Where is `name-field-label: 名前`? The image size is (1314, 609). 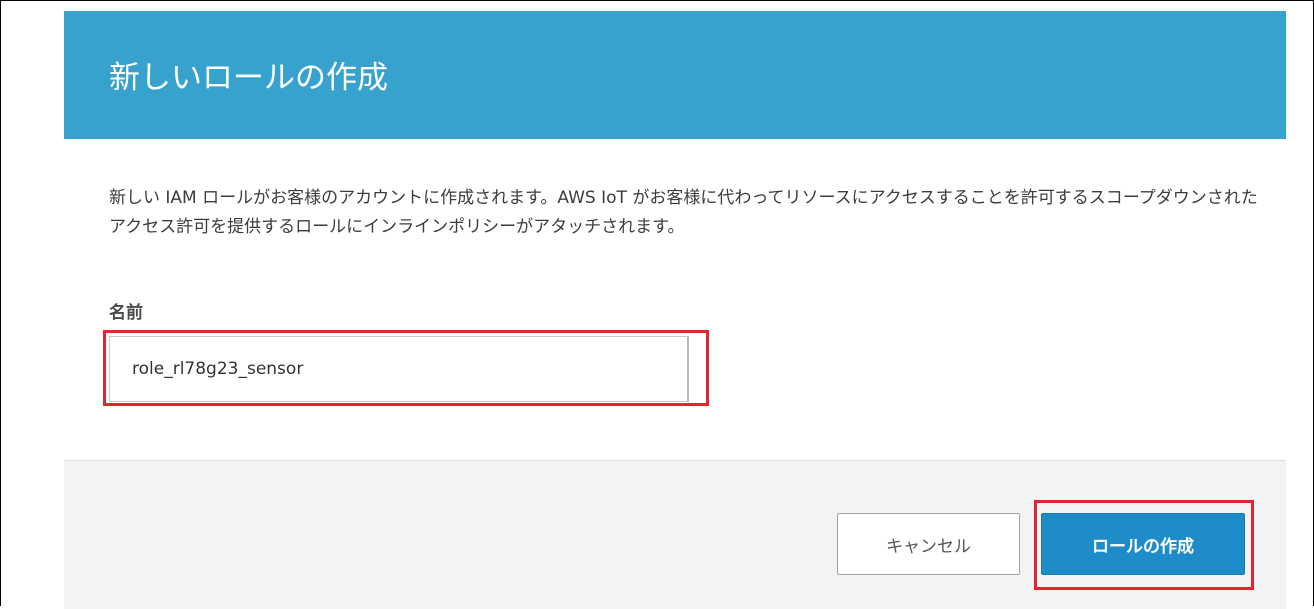
name-field-label: 名前 is located at coordinates (126, 313).